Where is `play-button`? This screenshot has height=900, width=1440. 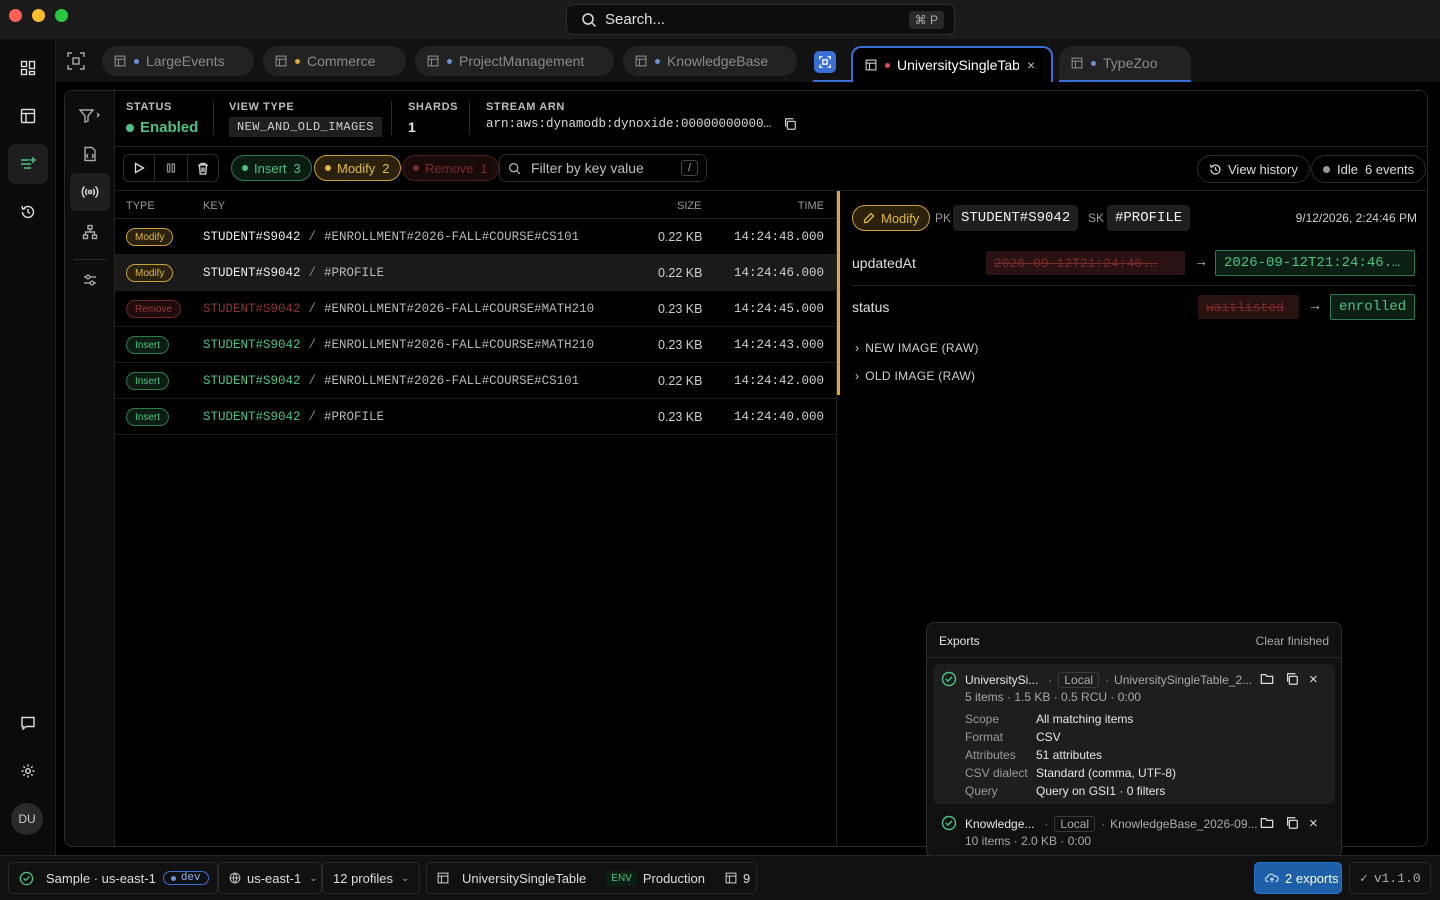
play-button is located at coordinates (139, 168).